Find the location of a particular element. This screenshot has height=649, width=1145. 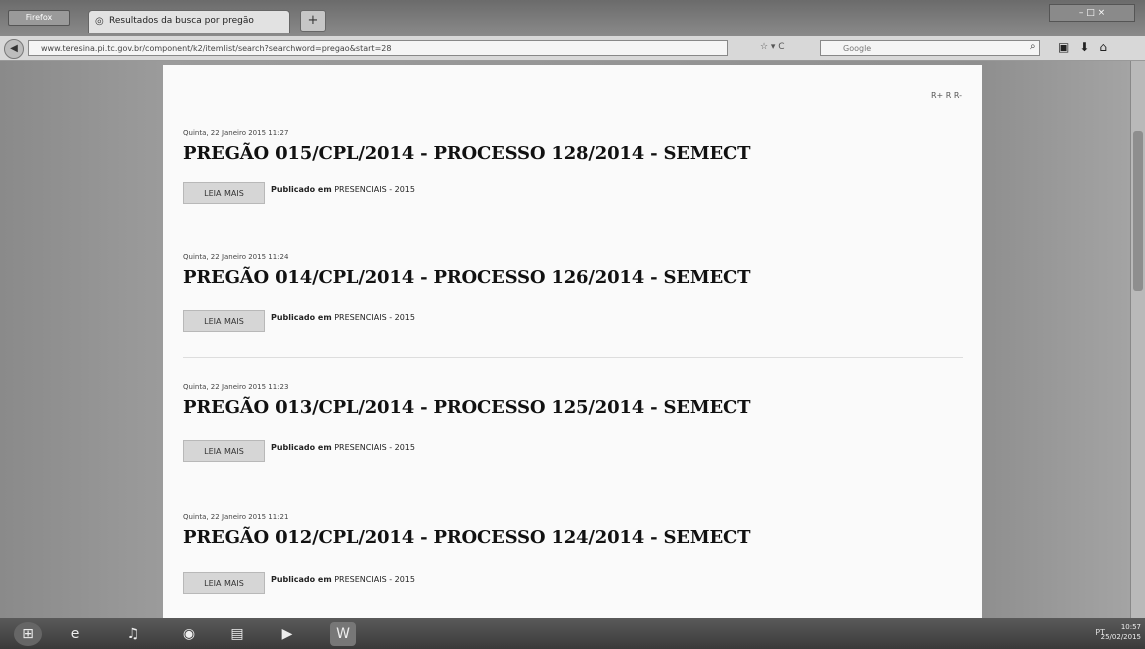

media-player-icon: ▶ is located at coordinates (287, 634).